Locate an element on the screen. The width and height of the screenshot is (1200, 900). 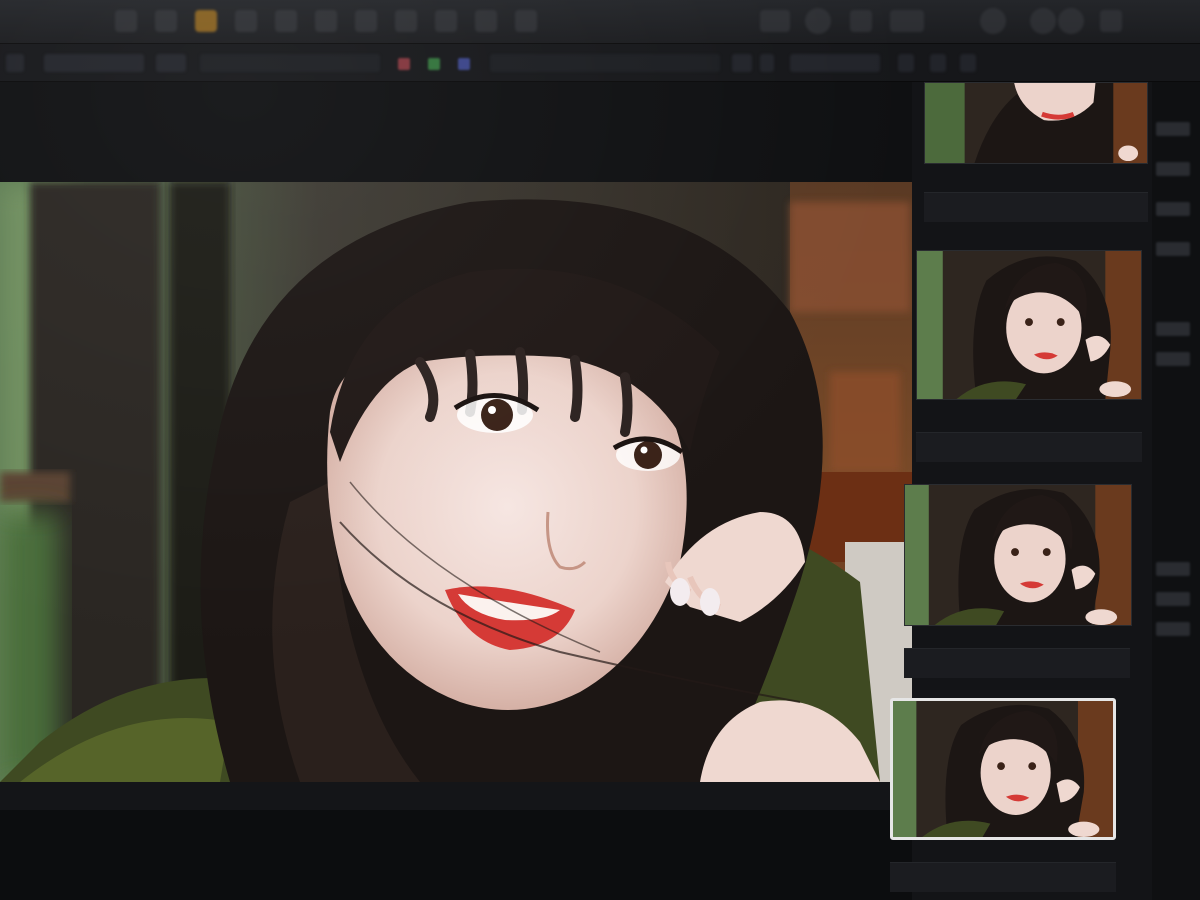
crop-icon is located at coordinates (206, 21).